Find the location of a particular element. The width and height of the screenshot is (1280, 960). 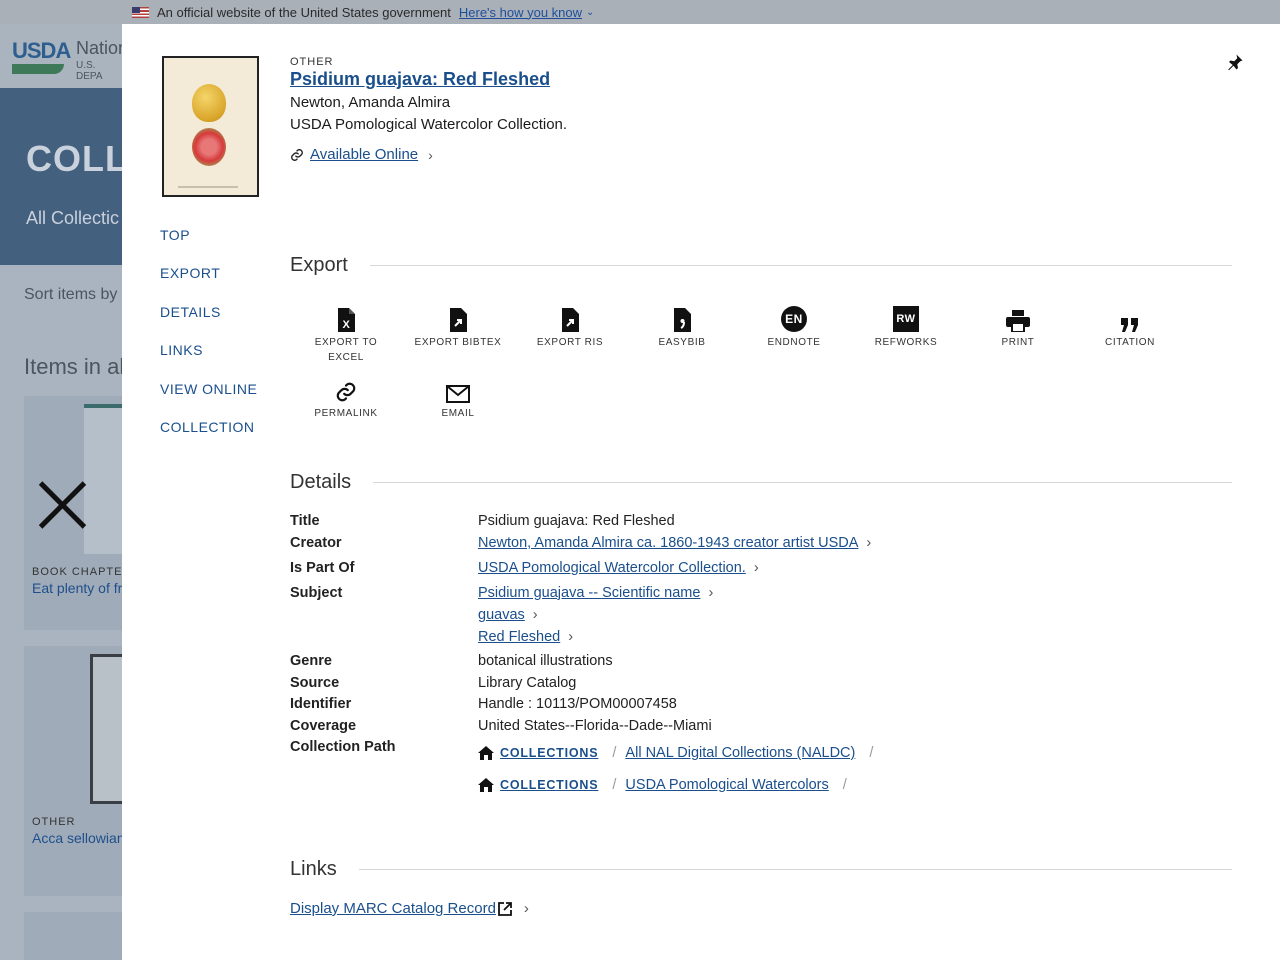

easybib-button: EASYBIB is located at coordinates (682, 327).